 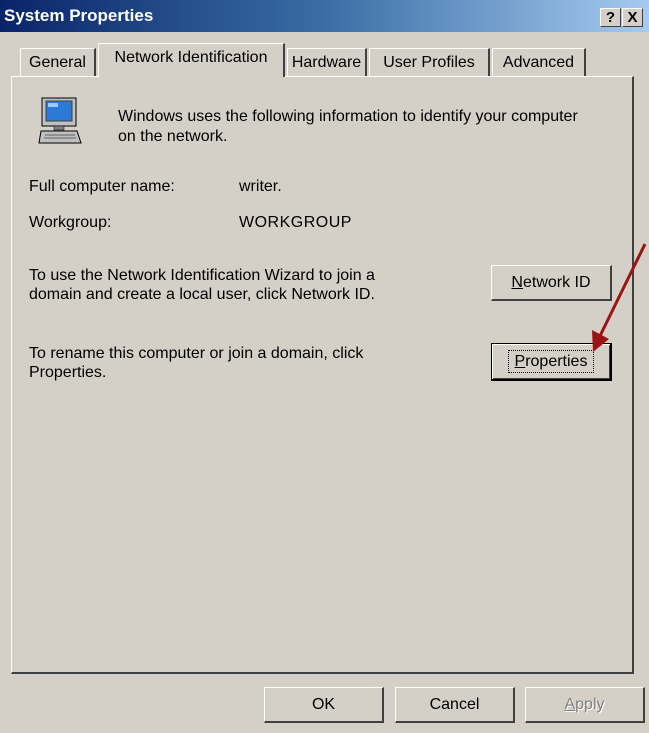 What do you see at coordinates (324, 705) in the screenshot?
I see `ok-button: OK` at bounding box center [324, 705].